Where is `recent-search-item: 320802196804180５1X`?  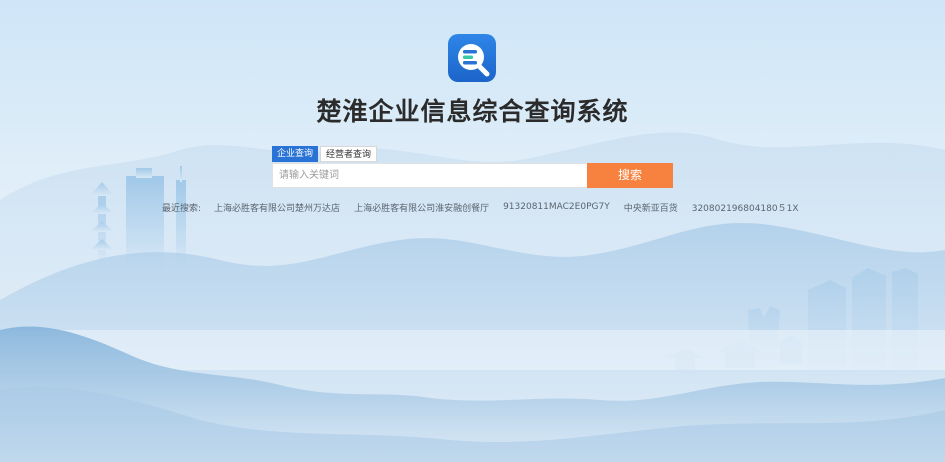 recent-search-item: 320802196804180５1X is located at coordinates (745, 207).